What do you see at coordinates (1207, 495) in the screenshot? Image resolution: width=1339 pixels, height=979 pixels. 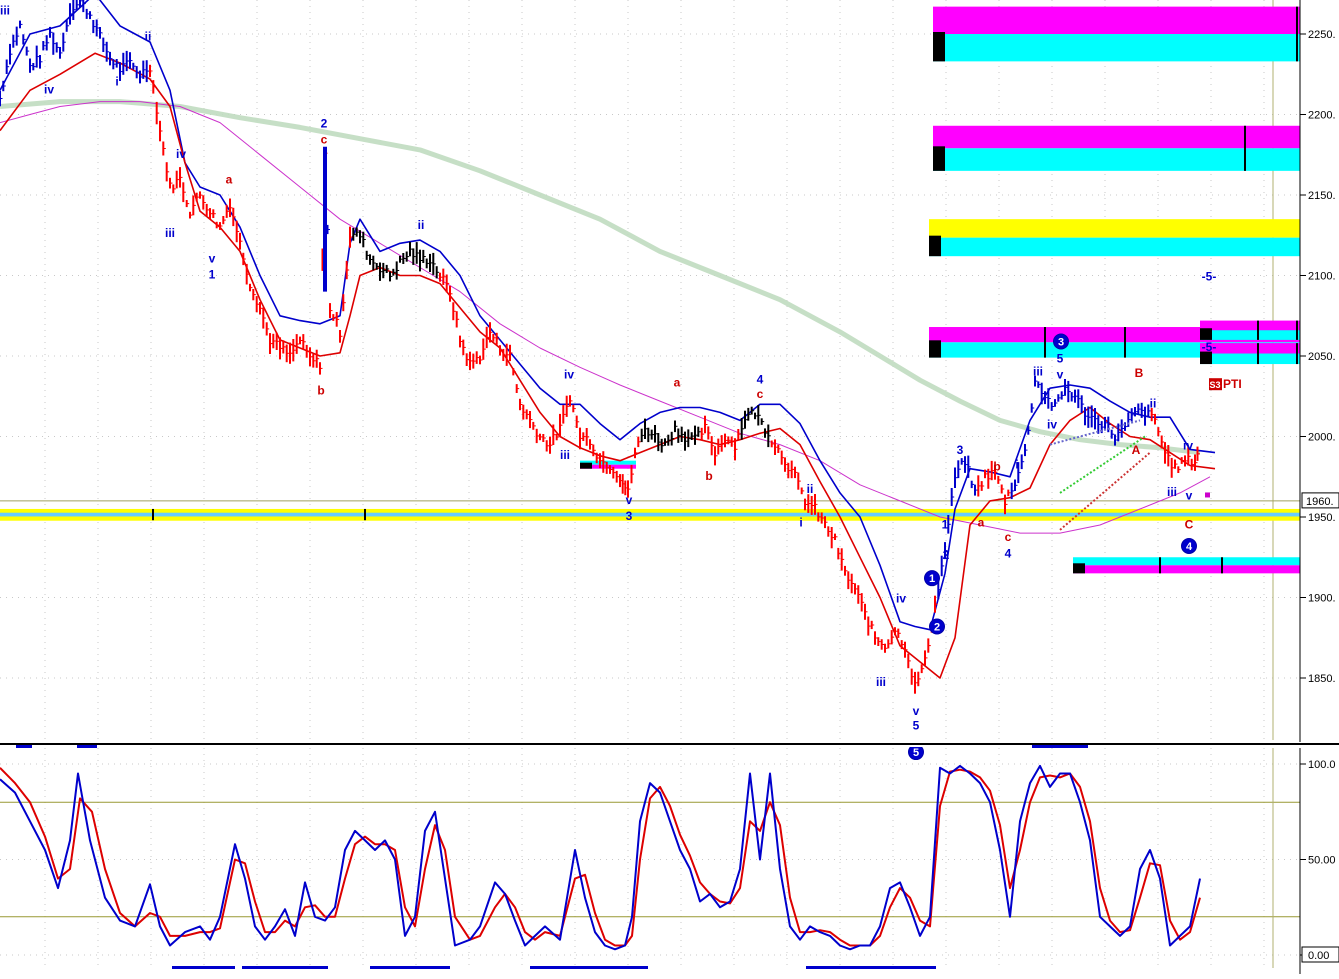 I see `marker-dot` at bounding box center [1207, 495].